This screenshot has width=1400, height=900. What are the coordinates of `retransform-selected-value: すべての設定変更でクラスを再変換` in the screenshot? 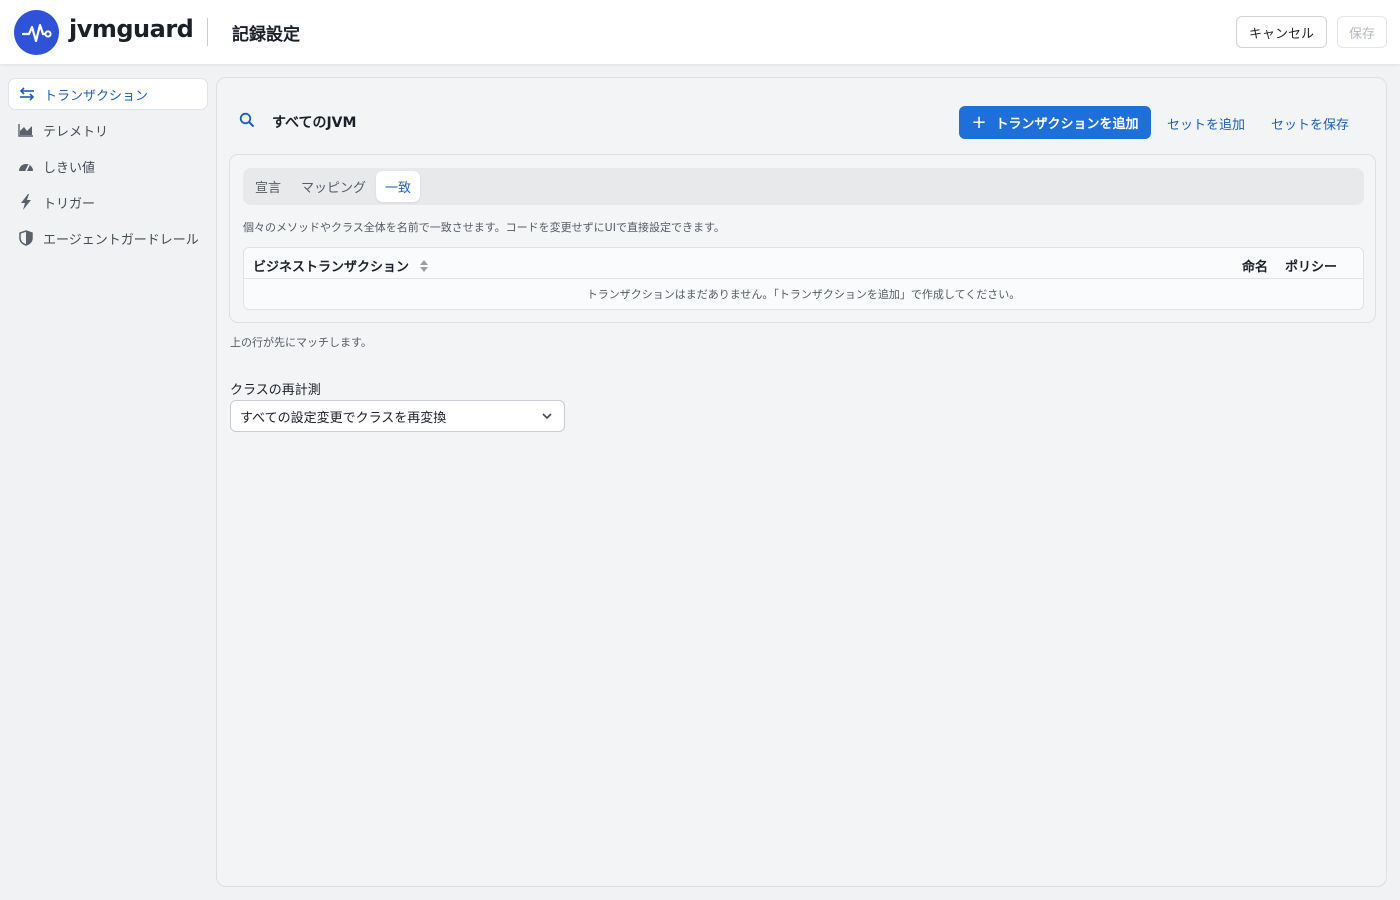 It's located at (343, 418).